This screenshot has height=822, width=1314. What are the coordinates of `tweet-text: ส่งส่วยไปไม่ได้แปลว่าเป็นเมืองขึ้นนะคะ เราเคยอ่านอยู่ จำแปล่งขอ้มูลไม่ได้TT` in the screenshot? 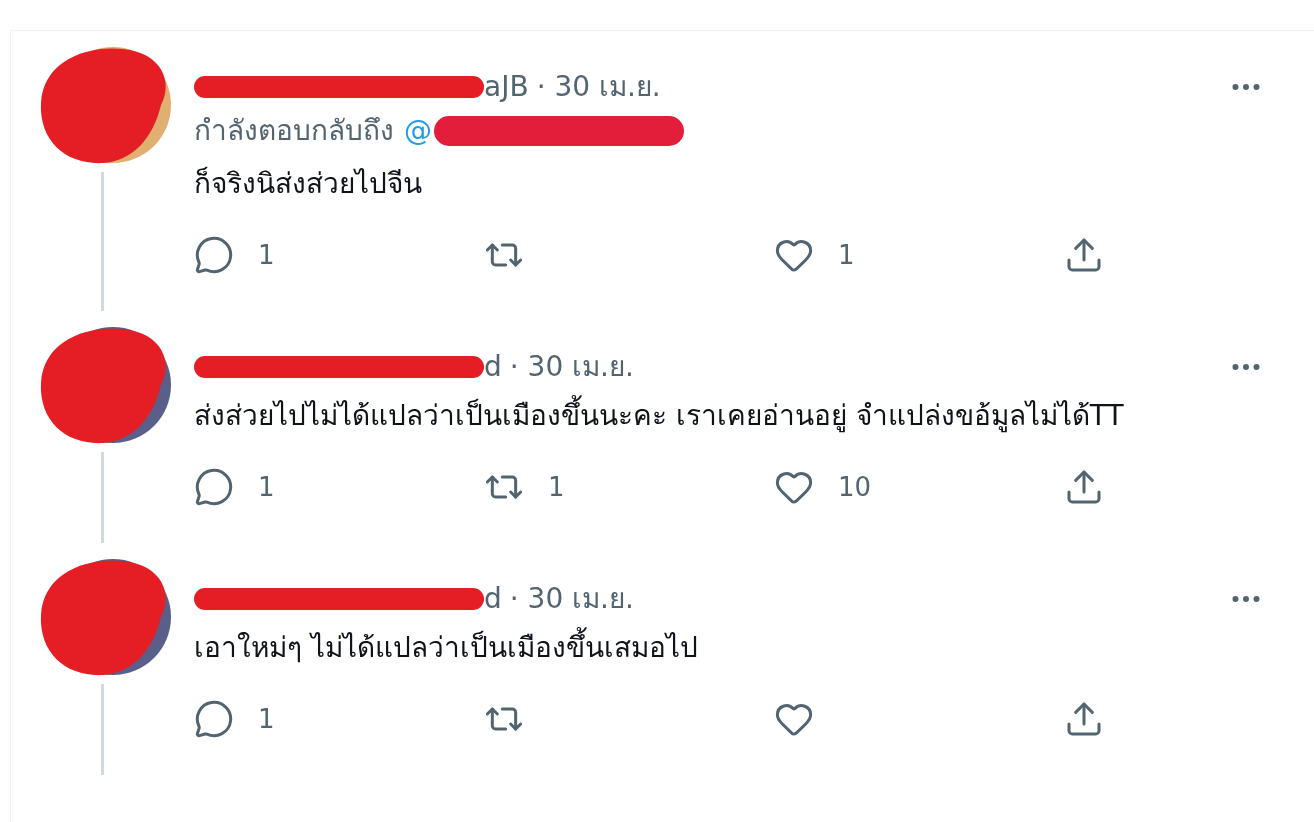 It's located at (729, 416).